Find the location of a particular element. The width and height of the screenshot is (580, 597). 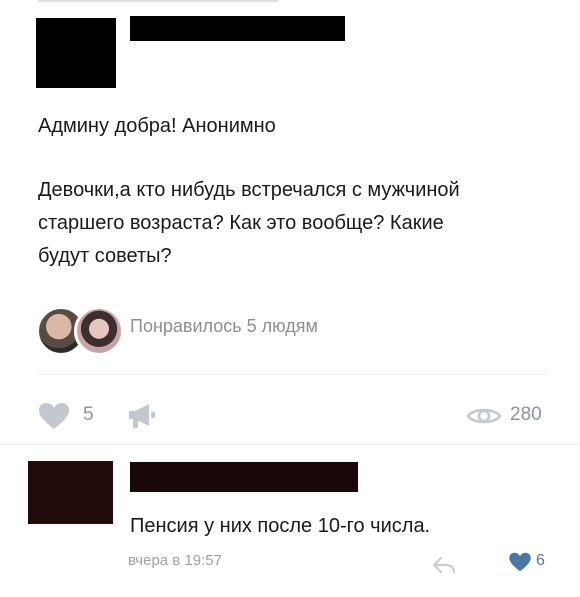

author-avatar-redacted is located at coordinates (76, 53).